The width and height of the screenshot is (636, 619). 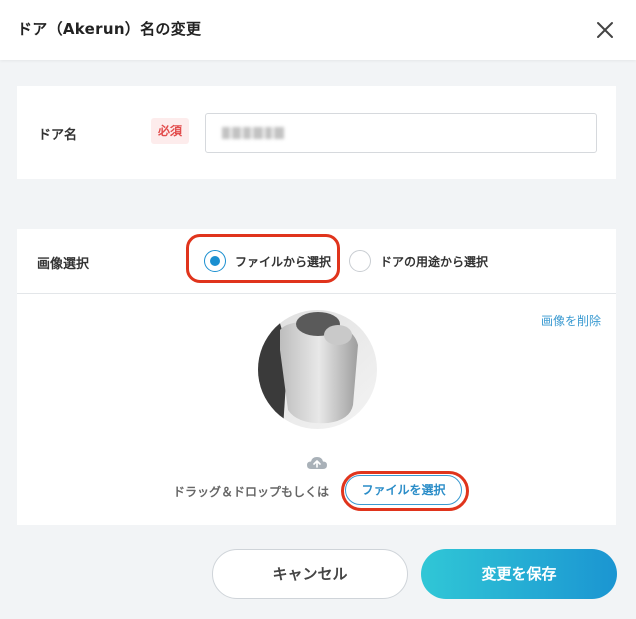 I want to click on door-image-preview, so click(x=317, y=369).